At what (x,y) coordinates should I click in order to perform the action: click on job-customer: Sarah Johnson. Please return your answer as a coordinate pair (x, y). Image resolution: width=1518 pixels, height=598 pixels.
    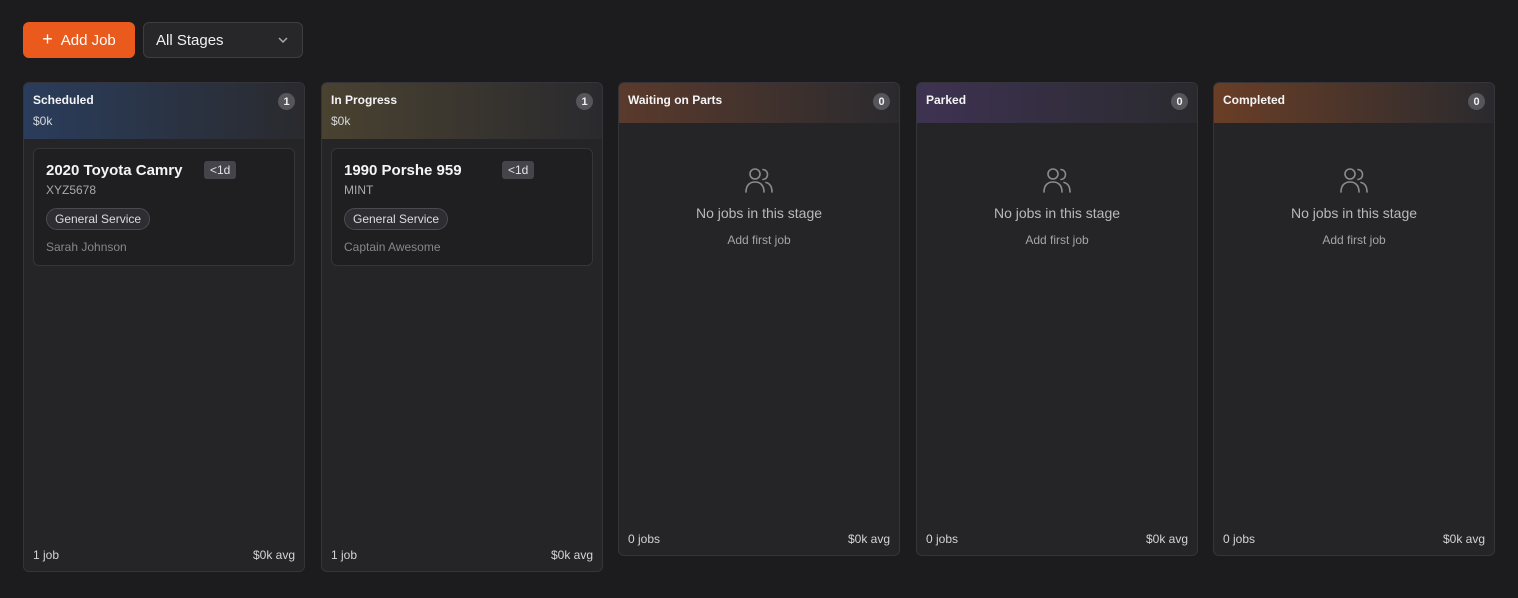
    Looking at the image, I should click on (86, 247).